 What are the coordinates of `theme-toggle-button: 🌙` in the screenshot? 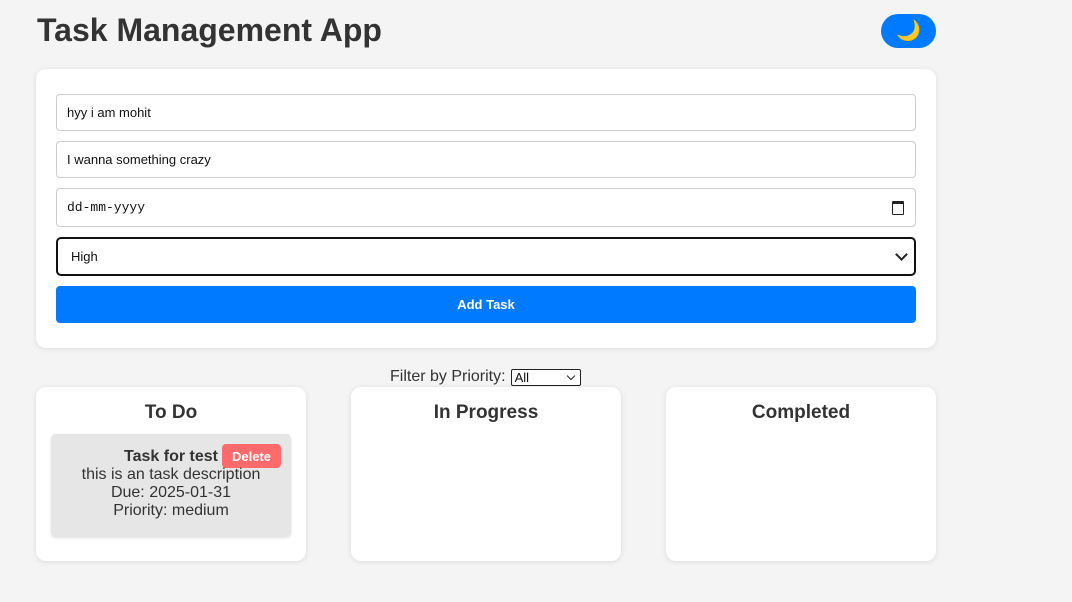 It's located at (908, 31).